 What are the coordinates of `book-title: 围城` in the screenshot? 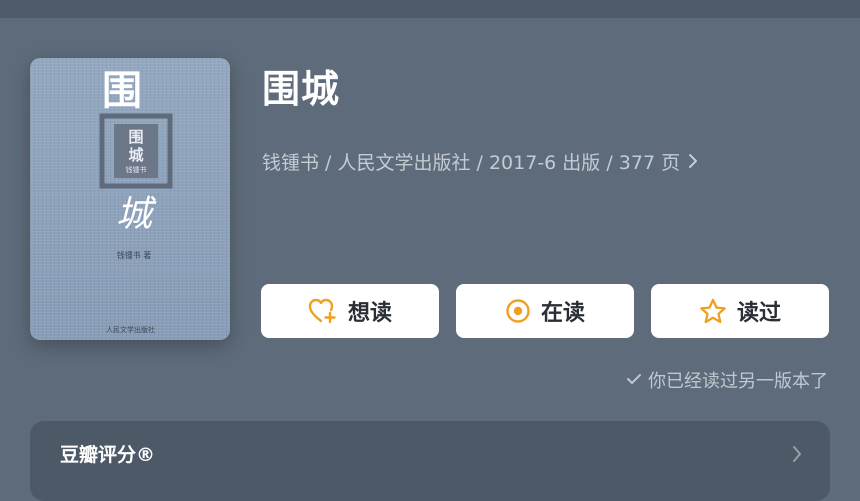 It's located at (301, 89).